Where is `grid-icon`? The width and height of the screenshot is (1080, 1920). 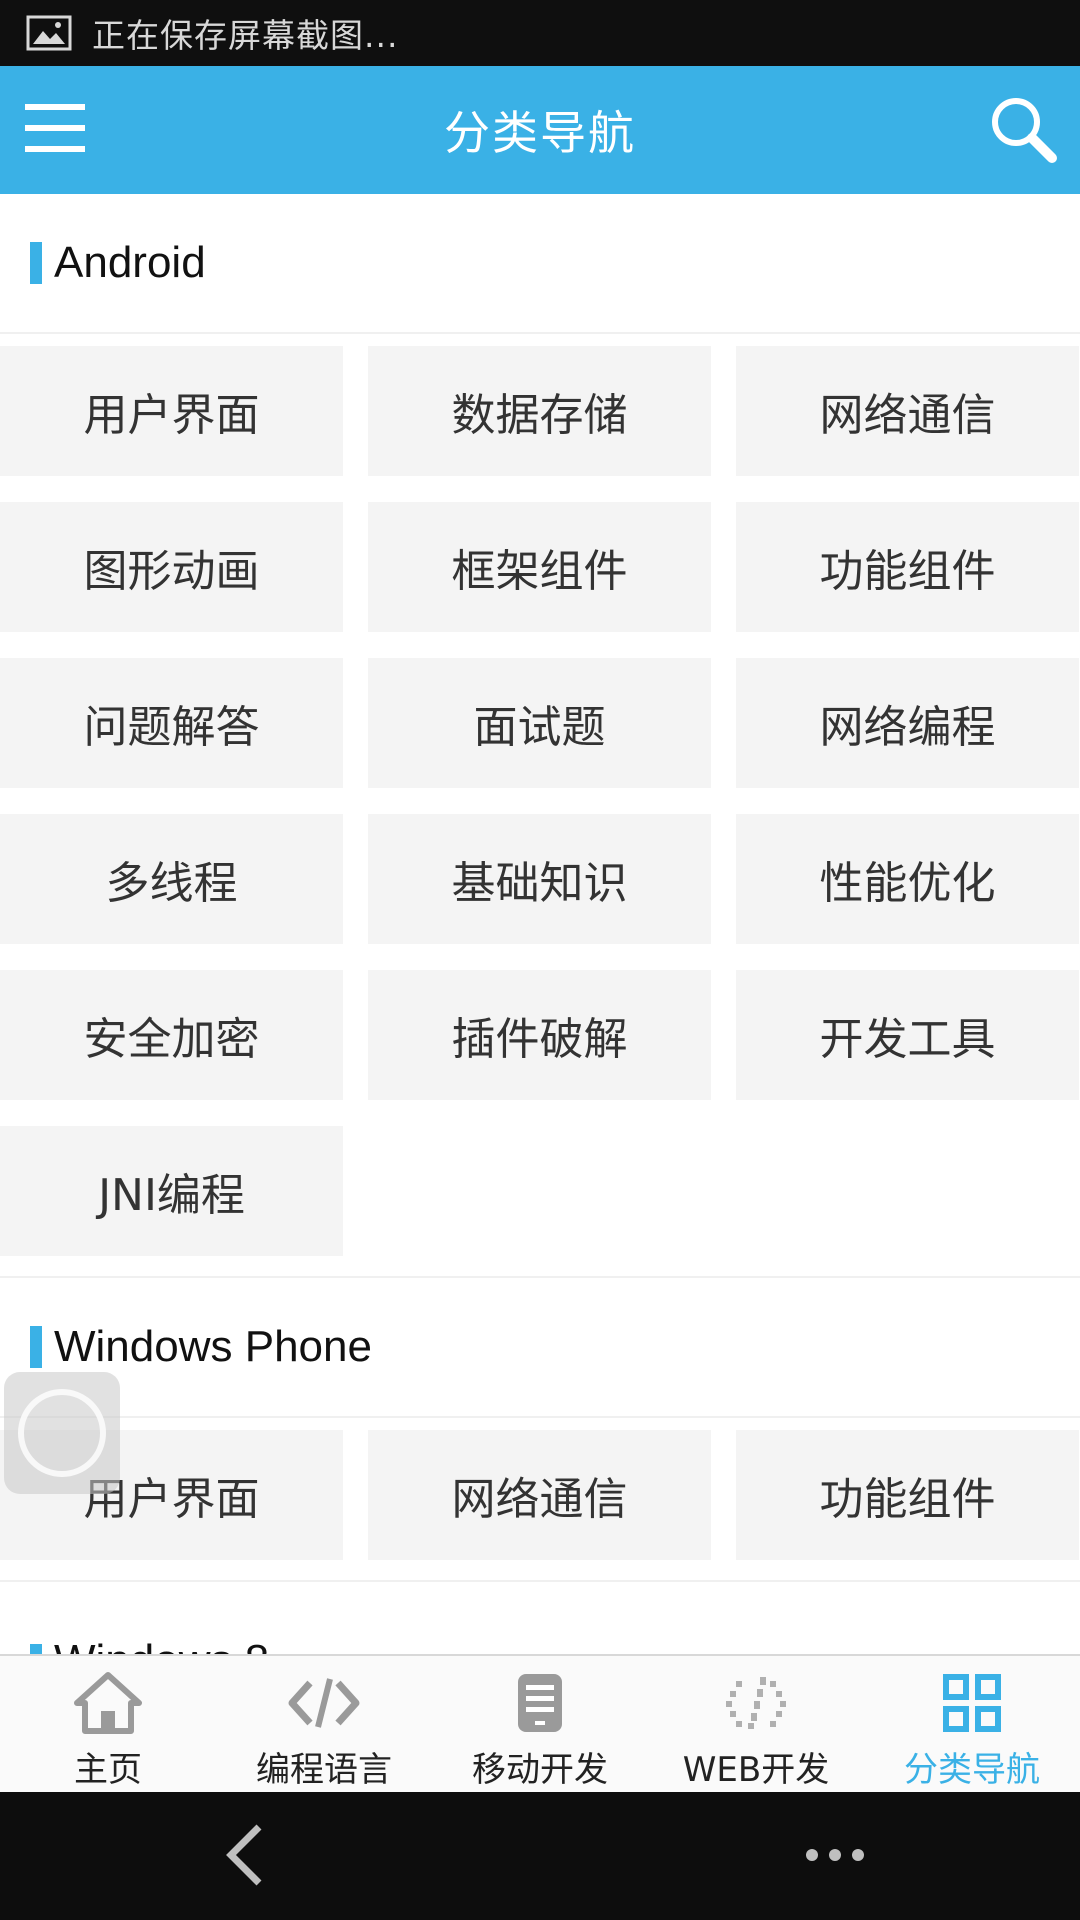 grid-icon is located at coordinates (972, 1703).